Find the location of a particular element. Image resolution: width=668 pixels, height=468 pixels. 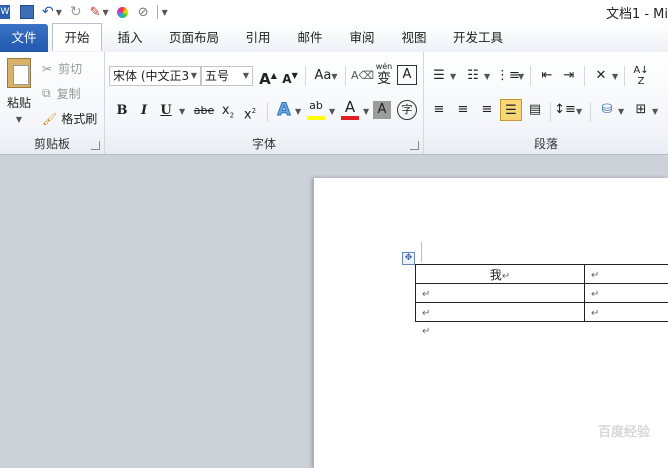

underline-button: U is located at coordinates (166, 111).